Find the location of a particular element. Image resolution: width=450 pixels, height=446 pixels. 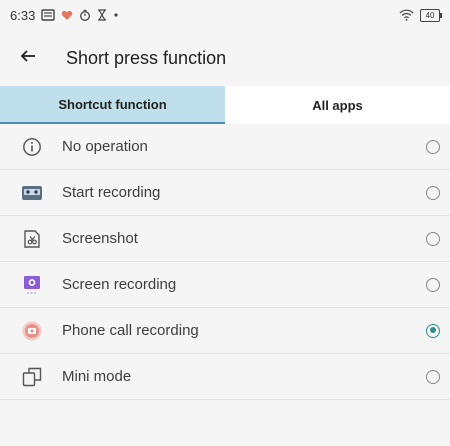

option-phone-call-recording: Phone call recording is located at coordinates (225, 331).